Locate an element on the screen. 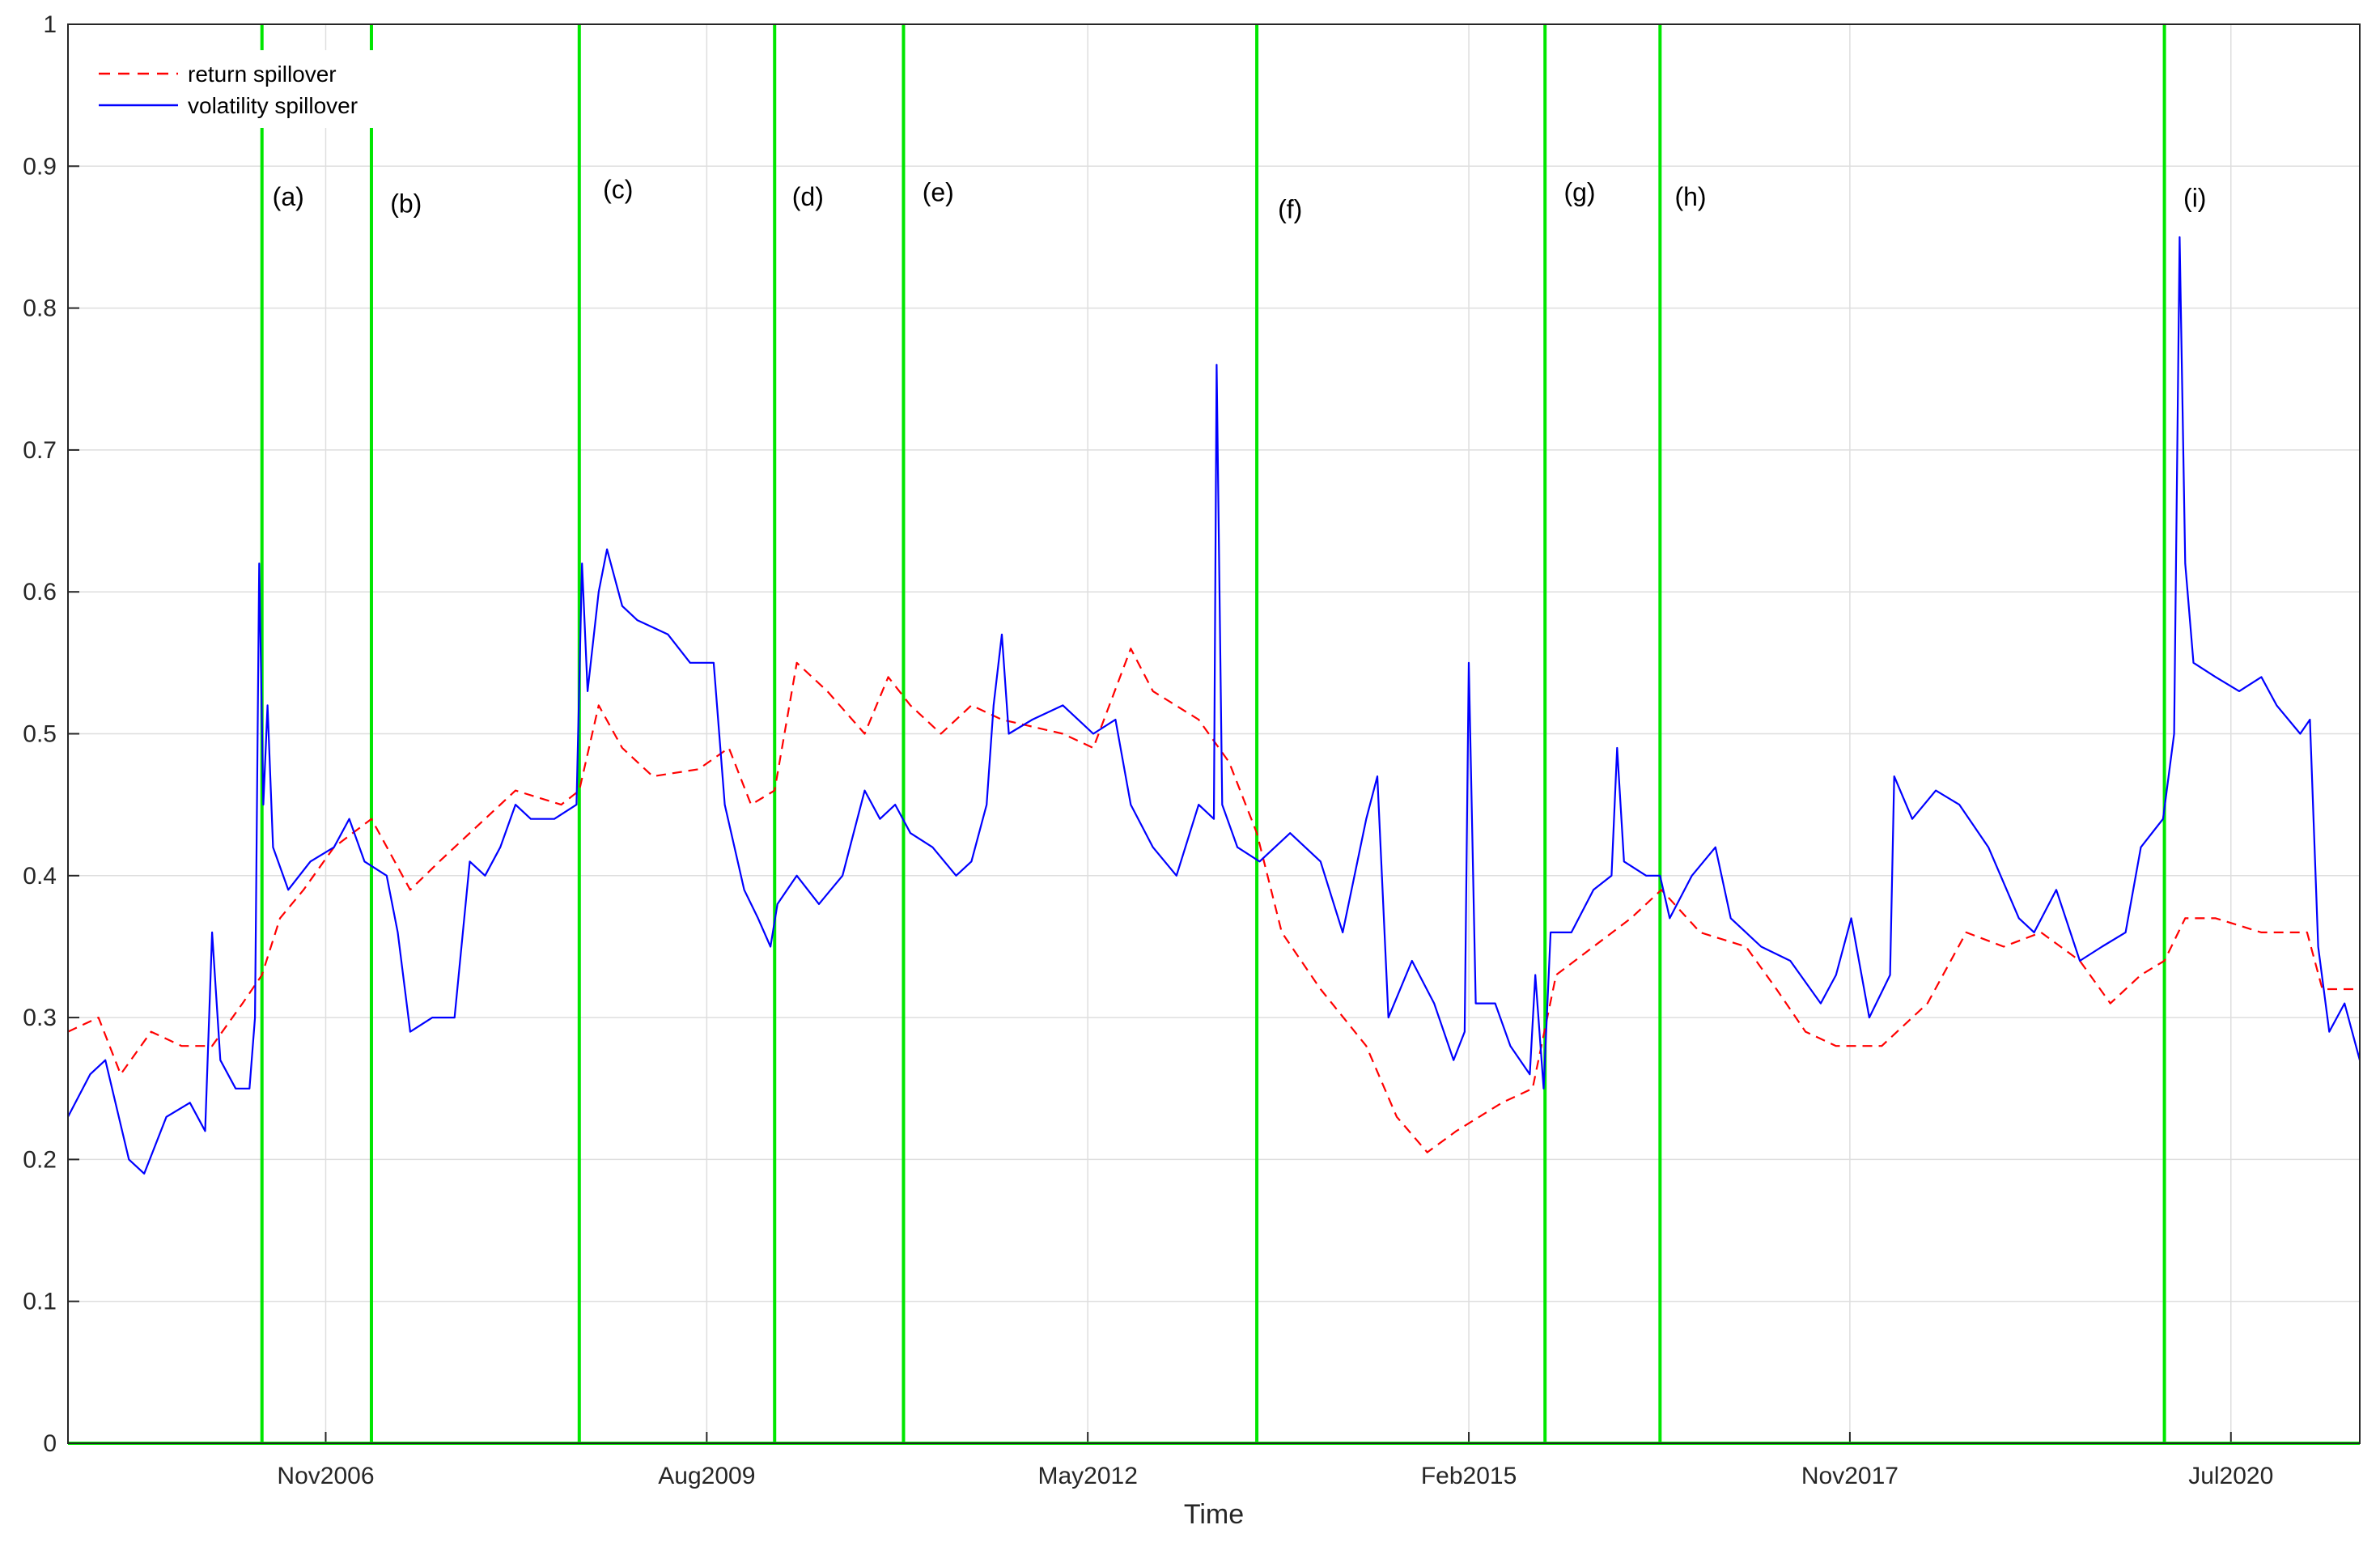  event-label: (f) is located at coordinates (1290, 209).